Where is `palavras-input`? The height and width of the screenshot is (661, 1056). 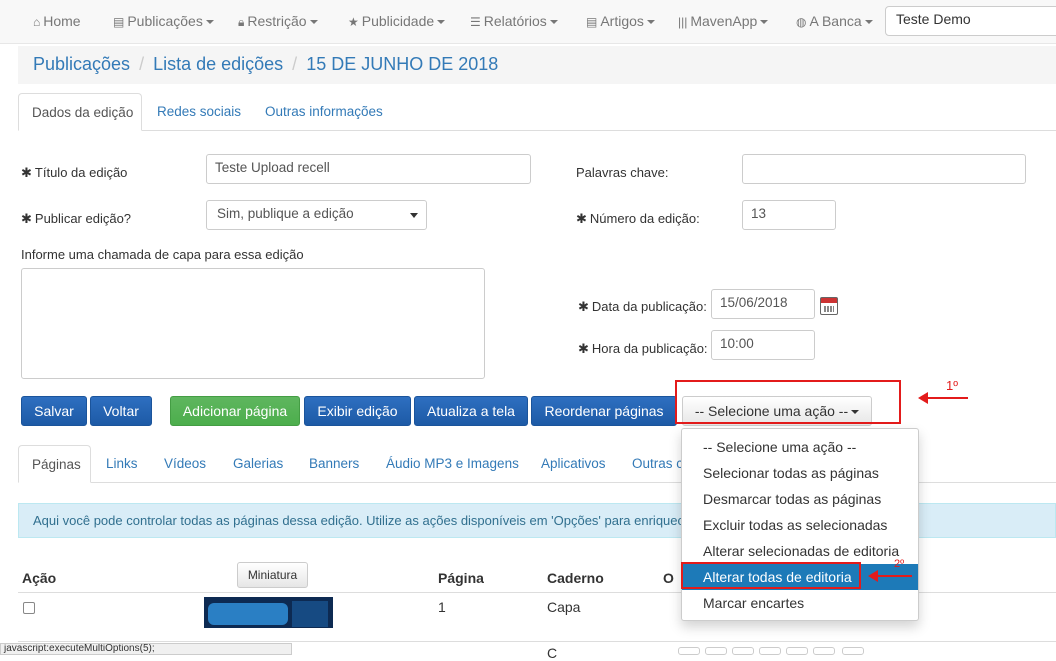 palavras-input is located at coordinates (884, 169).